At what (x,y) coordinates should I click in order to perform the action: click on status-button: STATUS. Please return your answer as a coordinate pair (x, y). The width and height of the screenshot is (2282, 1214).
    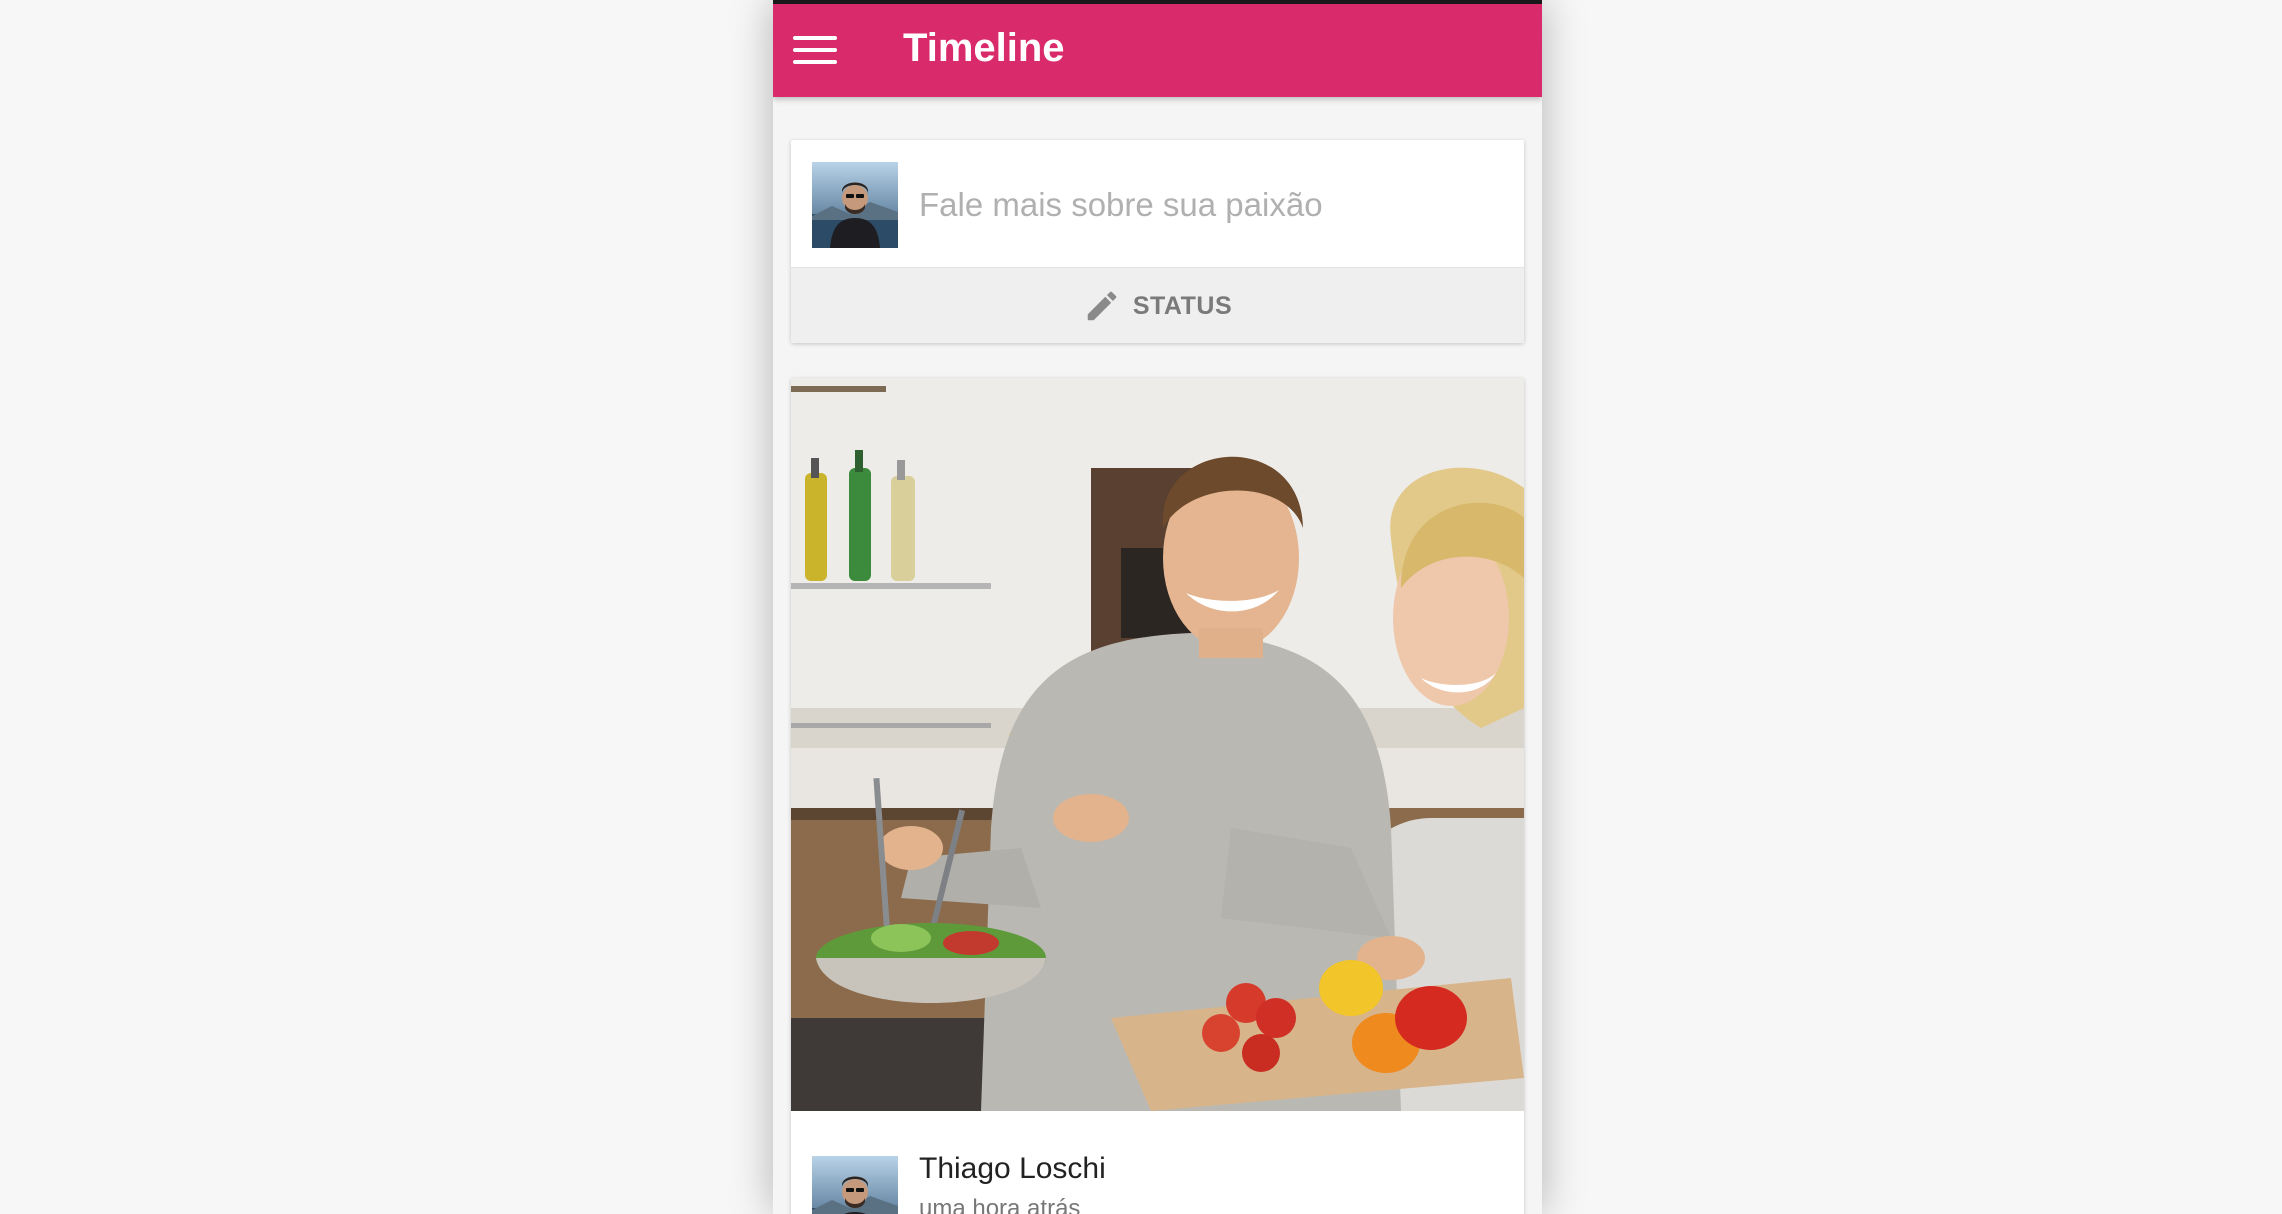
    Looking at the image, I should click on (1157, 305).